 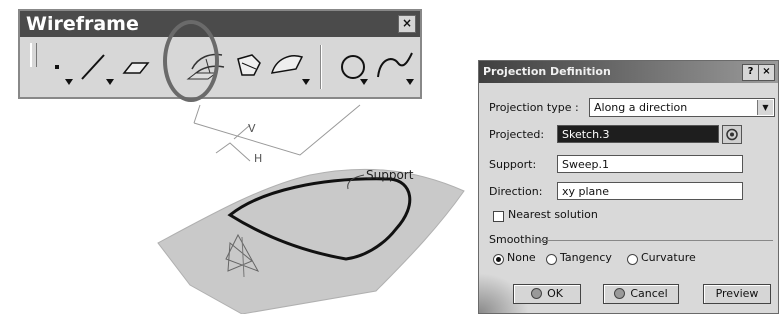 I want to click on cancel-button-label: Cancel, so click(x=649, y=293).